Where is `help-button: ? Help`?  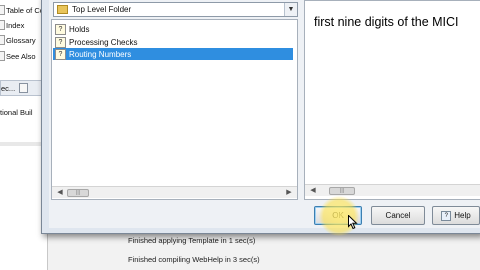 help-button: ? Help is located at coordinates (456, 215).